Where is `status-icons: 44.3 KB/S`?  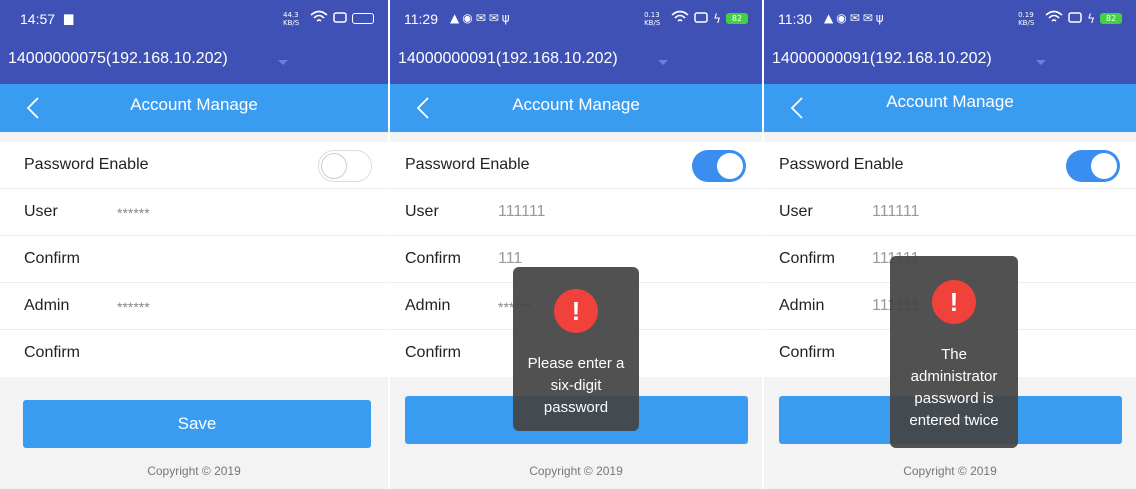
status-icons: 44.3 KB/S is located at coordinates (328, 18).